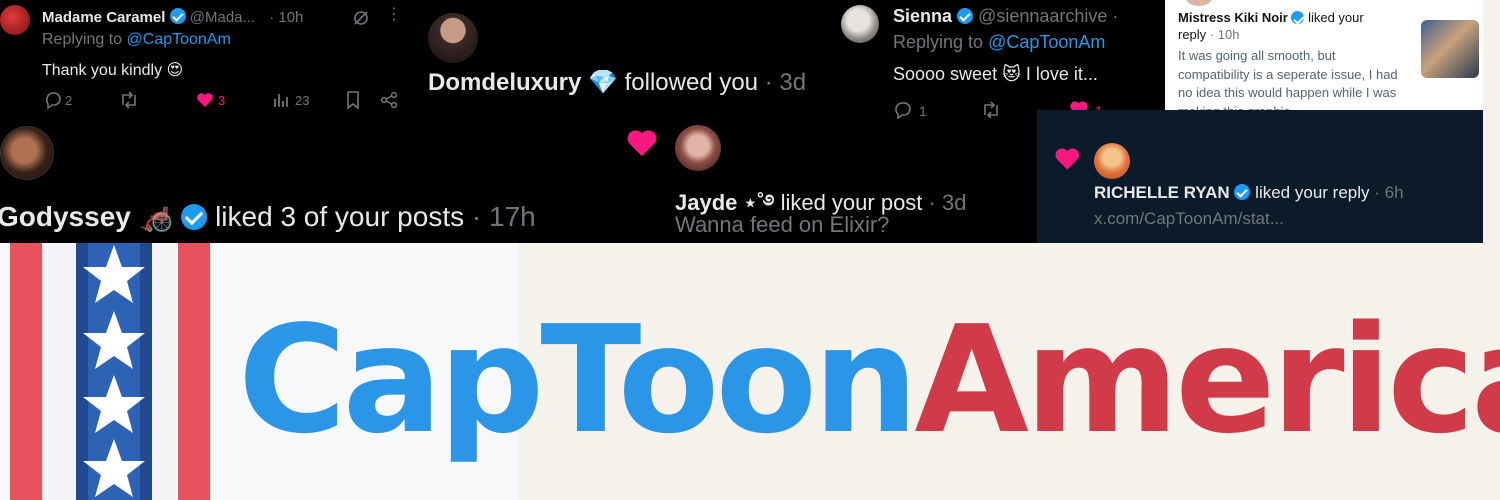 The image size is (1500, 500). Describe the element at coordinates (691, 82) in the screenshot. I see `notification-action: followed you` at that location.